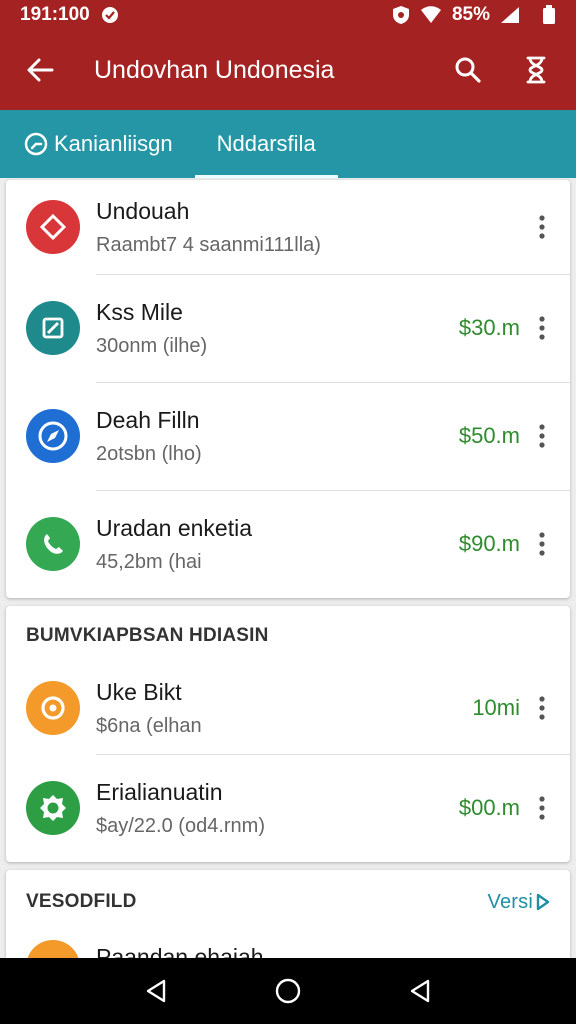  What do you see at coordinates (174, 527) in the screenshot?
I see `item-title: Uradan enketia` at bounding box center [174, 527].